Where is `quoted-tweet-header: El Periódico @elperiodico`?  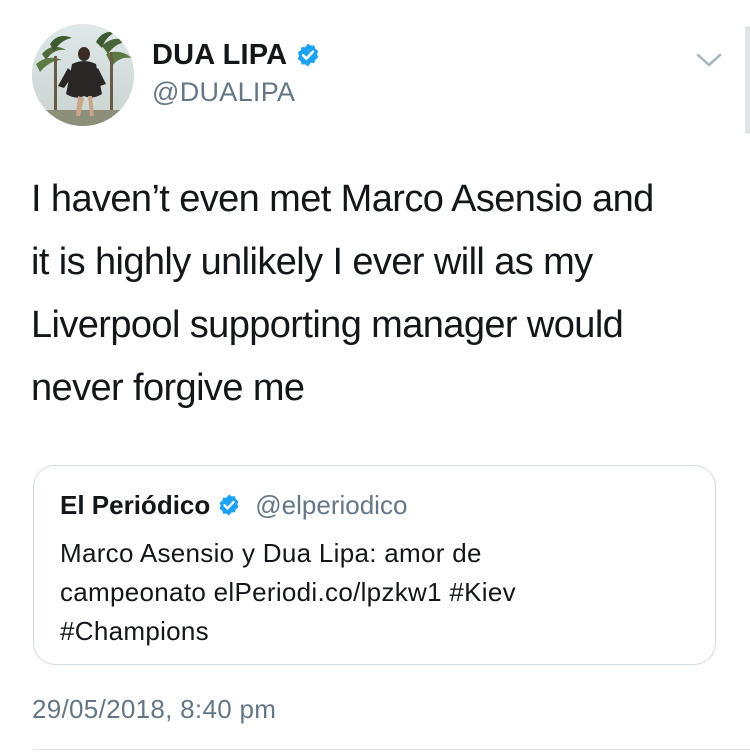 quoted-tweet-header: El Periódico @elperiodico is located at coordinates (233, 505).